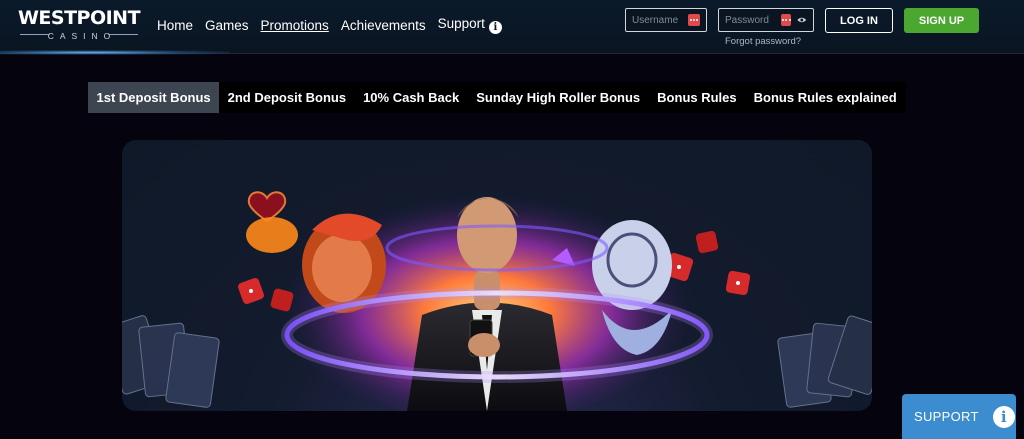  What do you see at coordinates (859, 20) in the screenshot?
I see `login-button: LOG IN` at bounding box center [859, 20].